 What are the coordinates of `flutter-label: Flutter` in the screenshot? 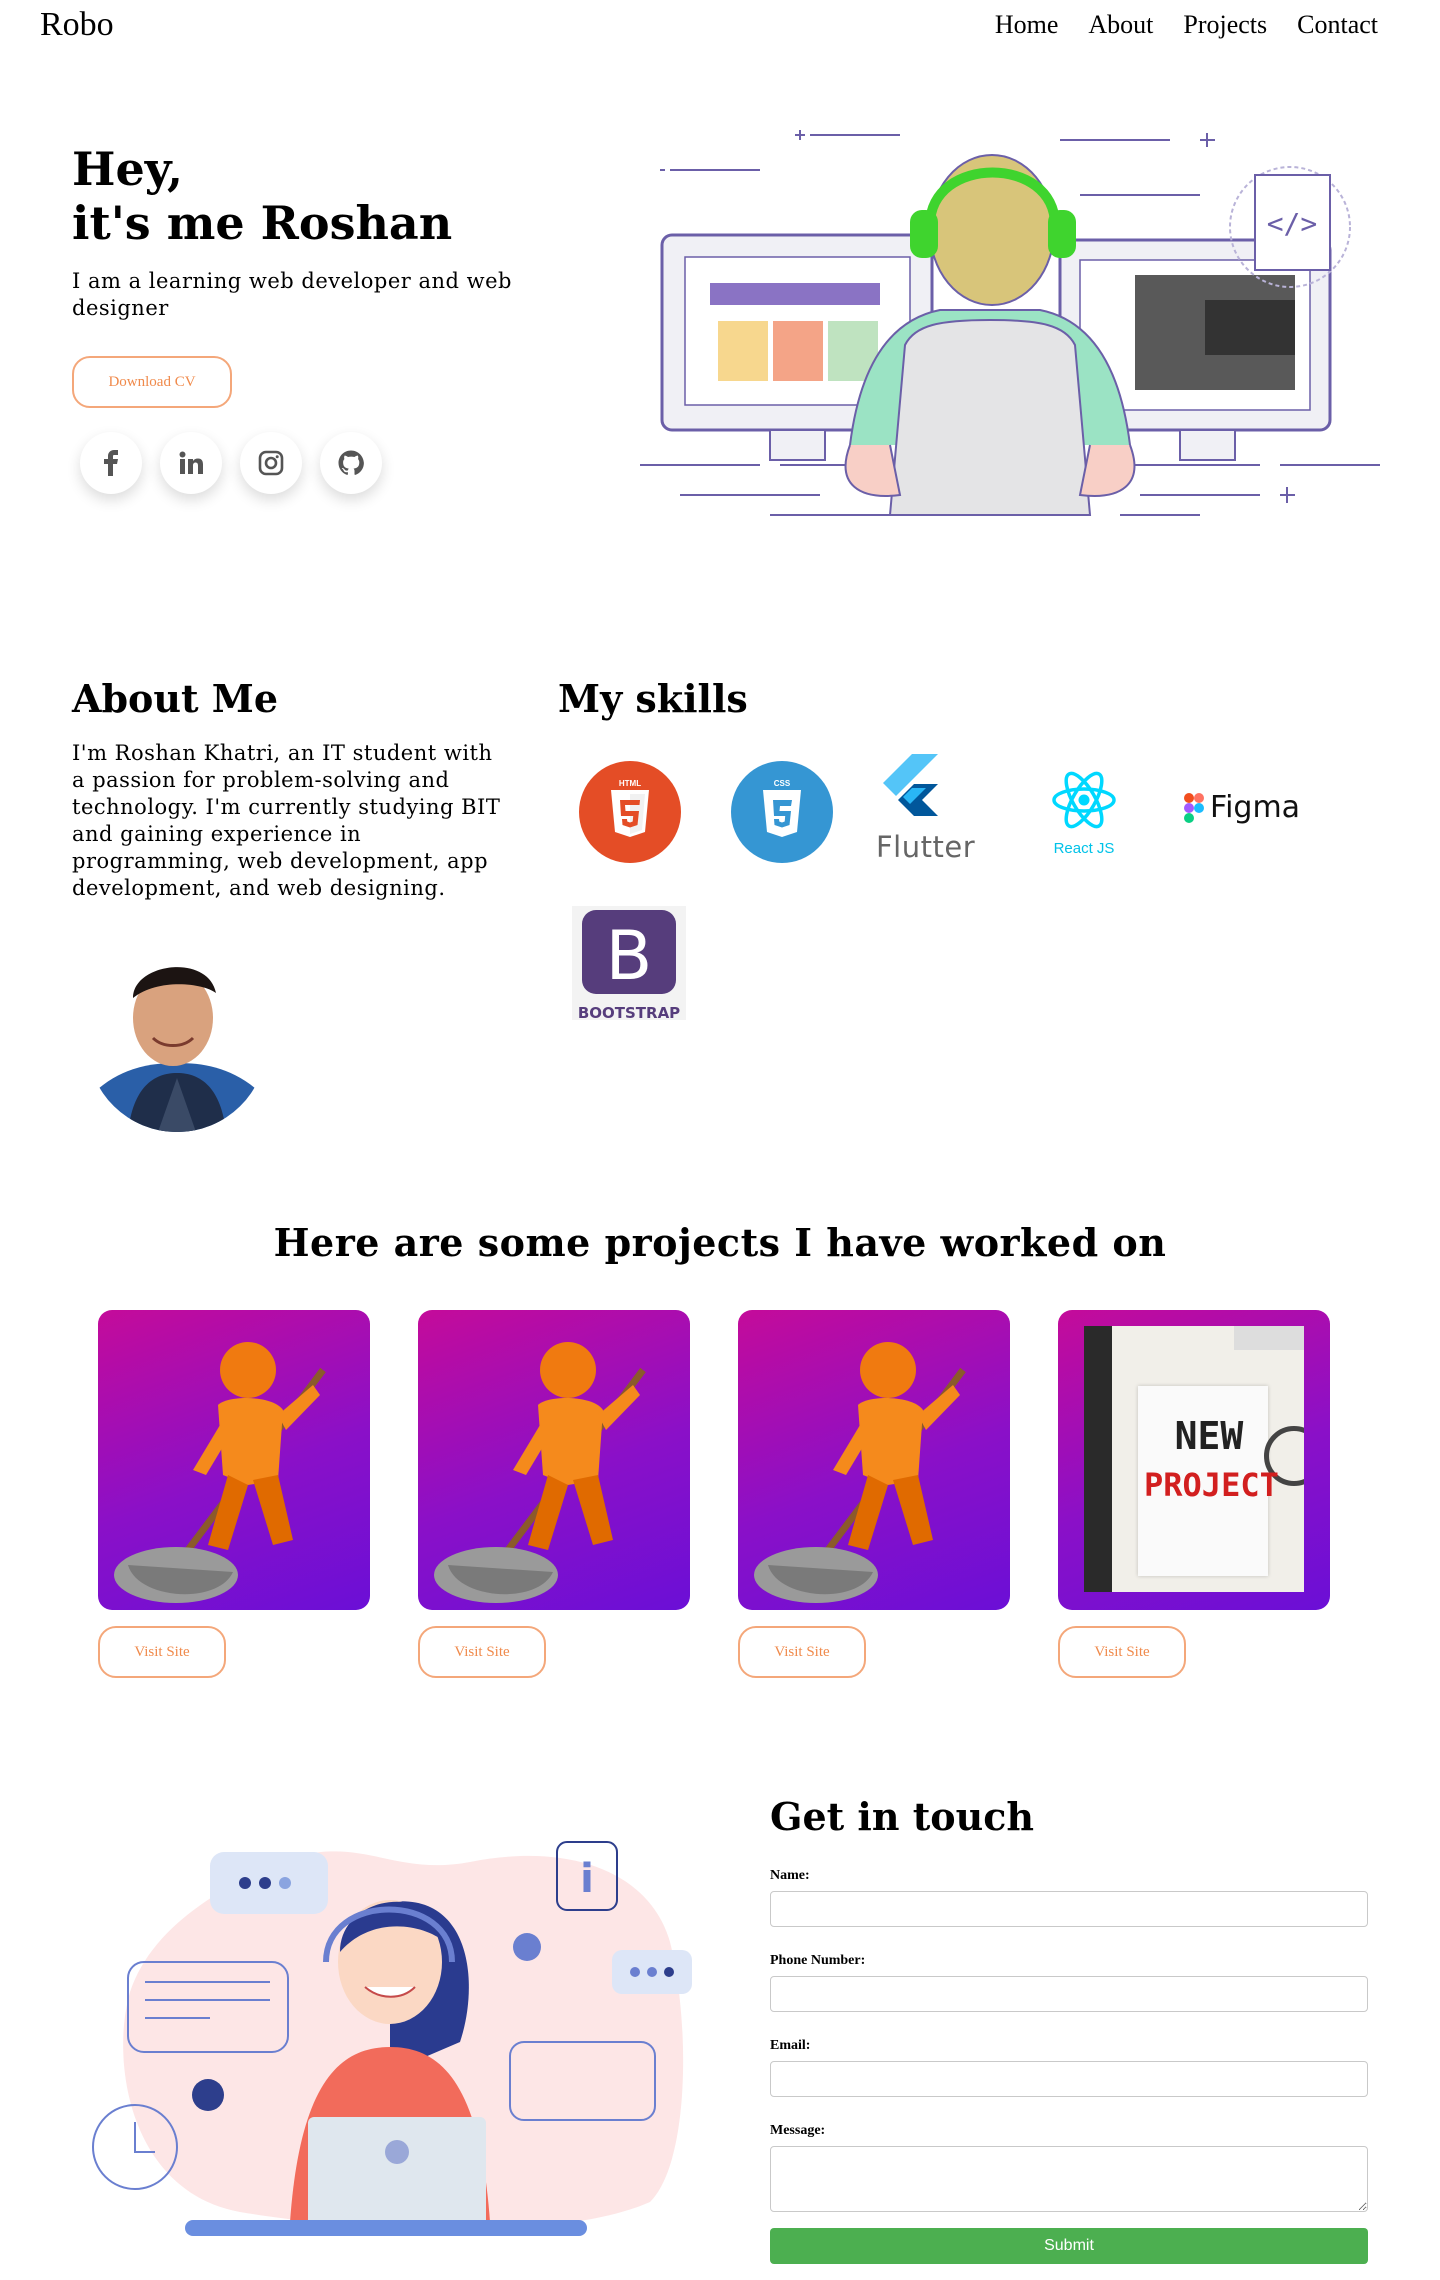 It's located at (926, 847).